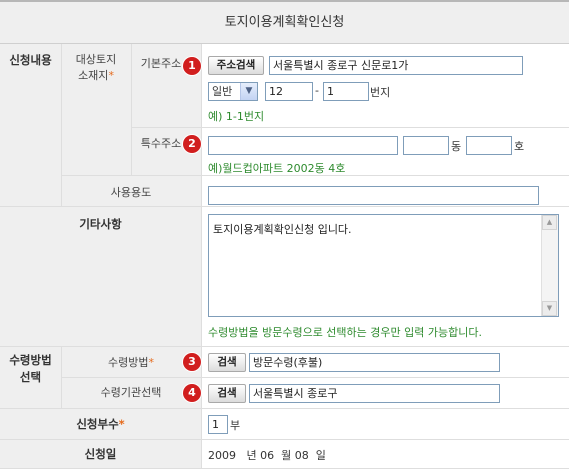 The image size is (569, 469). Describe the element at coordinates (284, 22) in the screenshot. I see `form-title: 토지이용계획확인신청` at that location.